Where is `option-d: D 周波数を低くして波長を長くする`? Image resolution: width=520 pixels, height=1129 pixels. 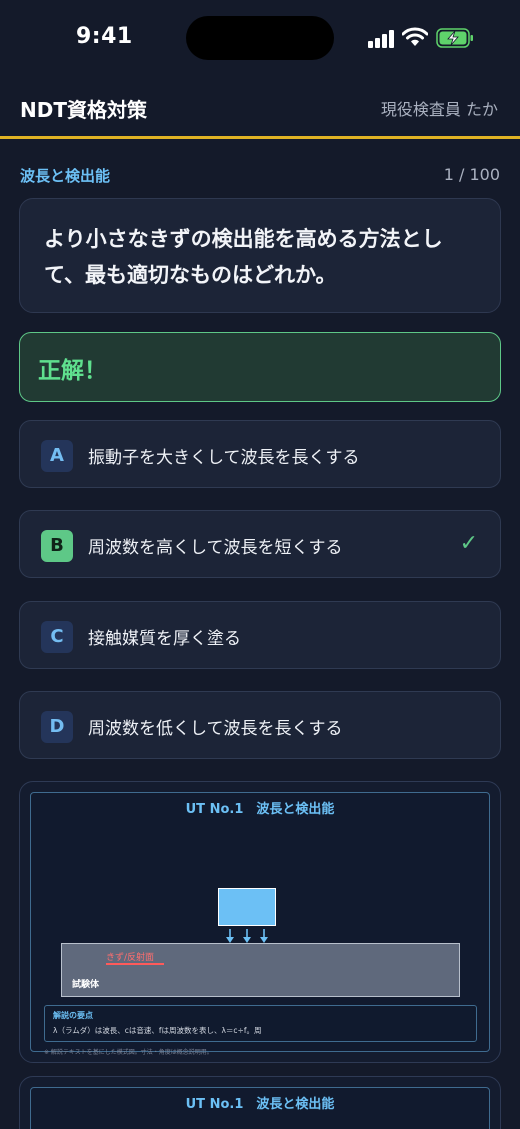 option-d: D 周波数を低くして波長を長くする is located at coordinates (260, 725).